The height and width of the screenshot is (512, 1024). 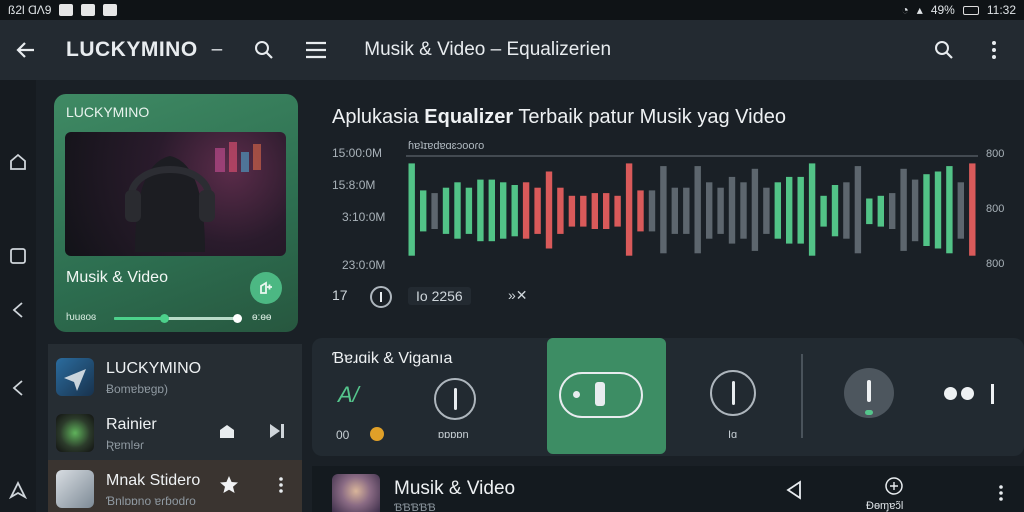 What do you see at coordinates (227, 431) in the screenshot?
I see `pin-icon` at bounding box center [227, 431].